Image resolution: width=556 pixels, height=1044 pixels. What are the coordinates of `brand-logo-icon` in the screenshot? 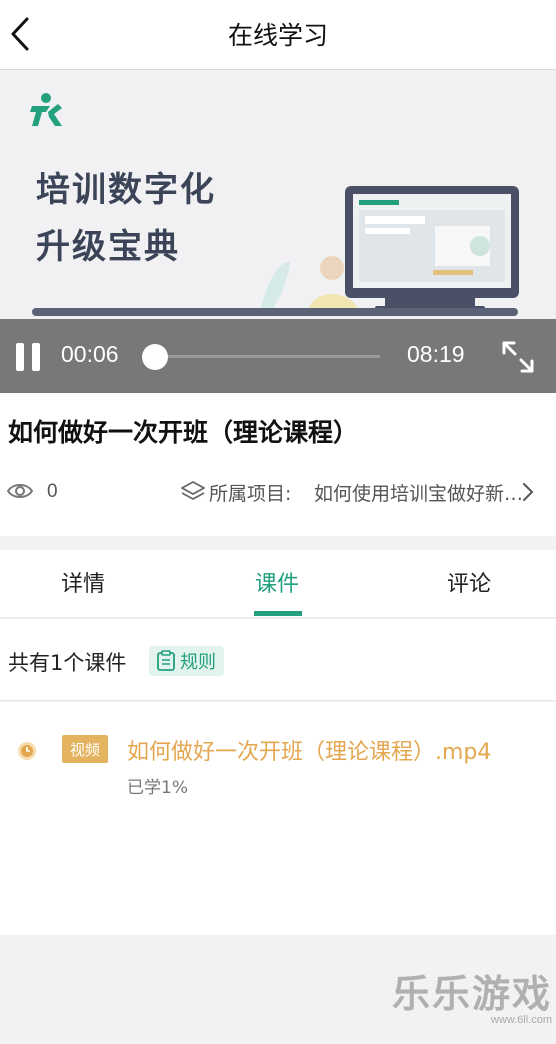 It's located at (46, 109).